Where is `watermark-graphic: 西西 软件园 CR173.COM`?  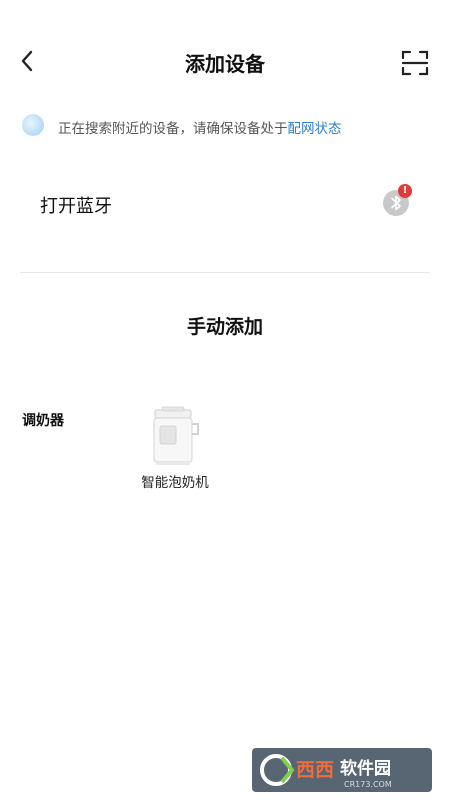
watermark-graphic: 西西 软件园 CR173.COM is located at coordinates (342, 770).